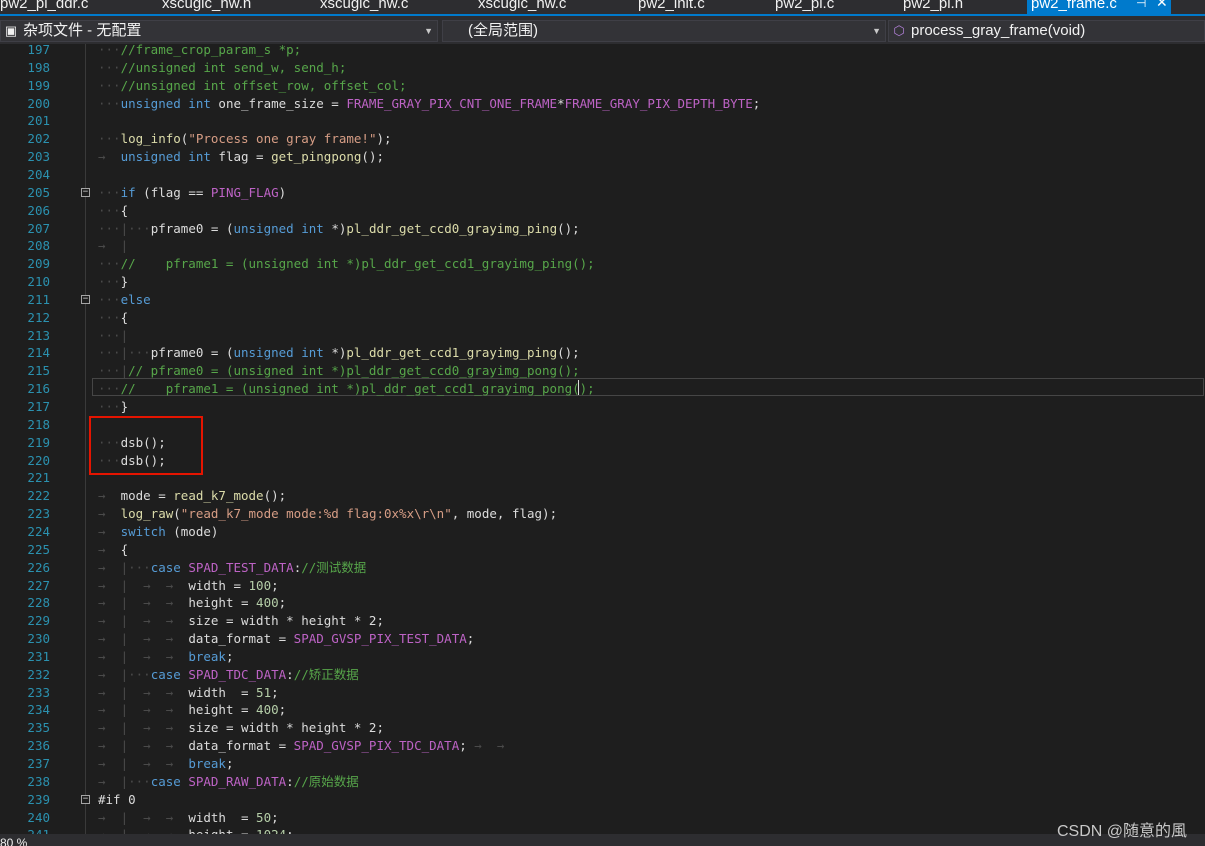 The height and width of the screenshot is (846, 1205). Describe the element at coordinates (602, 336) in the screenshot. I see `code-line: 213 ···|` at that location.